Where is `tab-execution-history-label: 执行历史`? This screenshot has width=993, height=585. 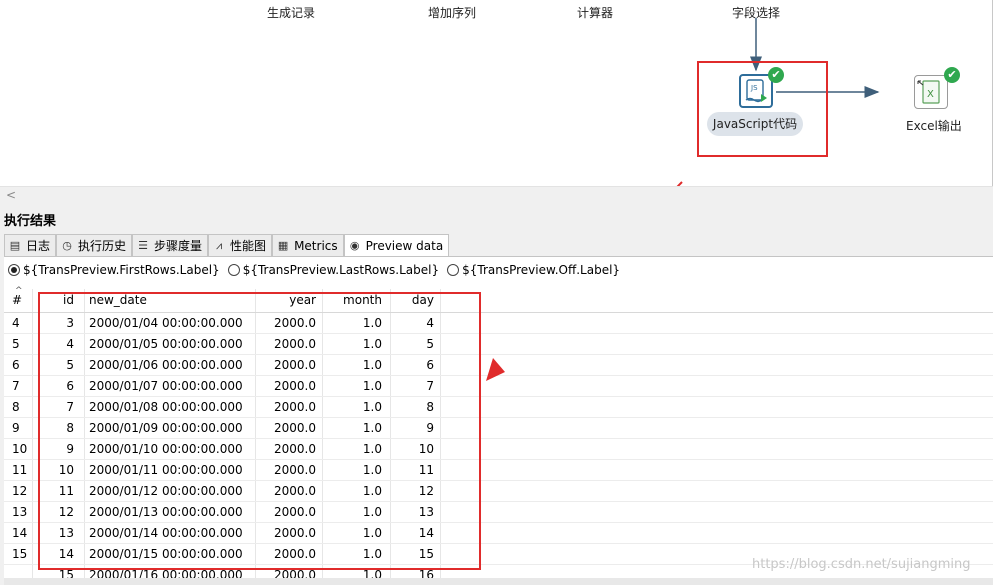 tab-execution-history-label: 执行历史 is located at coordinates (102, 246).